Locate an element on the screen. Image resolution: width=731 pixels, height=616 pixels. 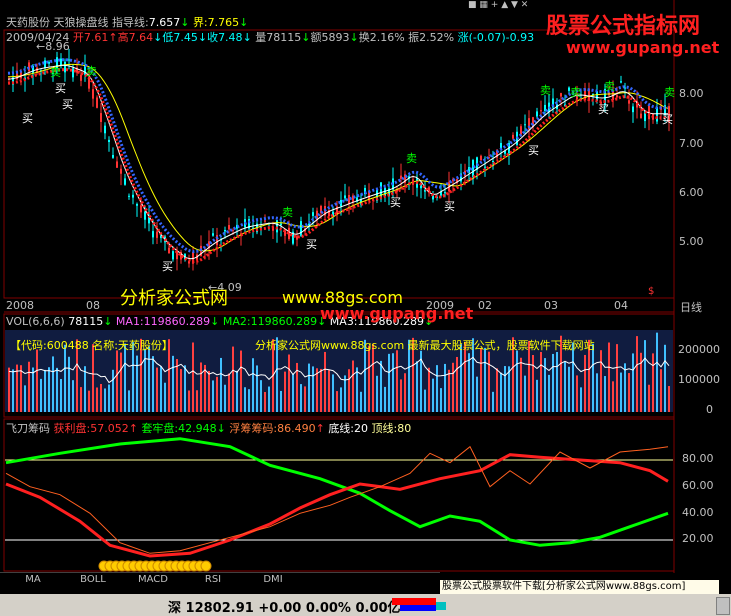
high-marker: ←8.96 is located at coordinates (53, 46).